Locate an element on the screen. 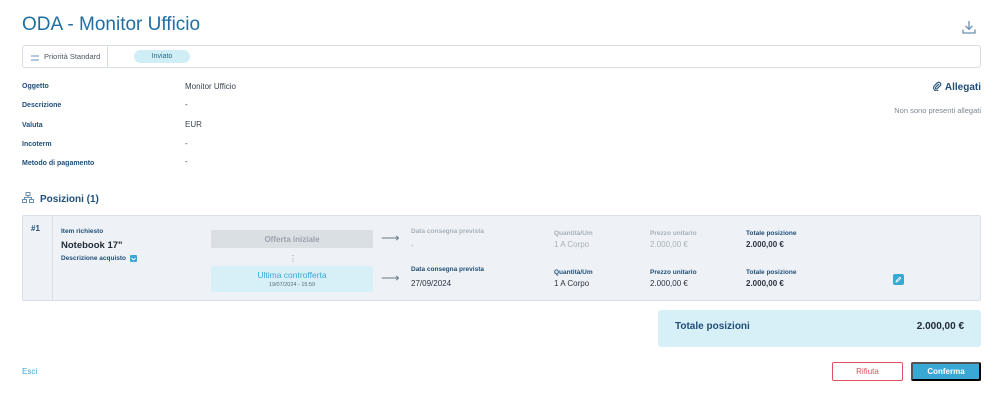 The width and height of the screenshot is (1003, 394). attachments-title: Allegati is located at coordinates (956, 87).